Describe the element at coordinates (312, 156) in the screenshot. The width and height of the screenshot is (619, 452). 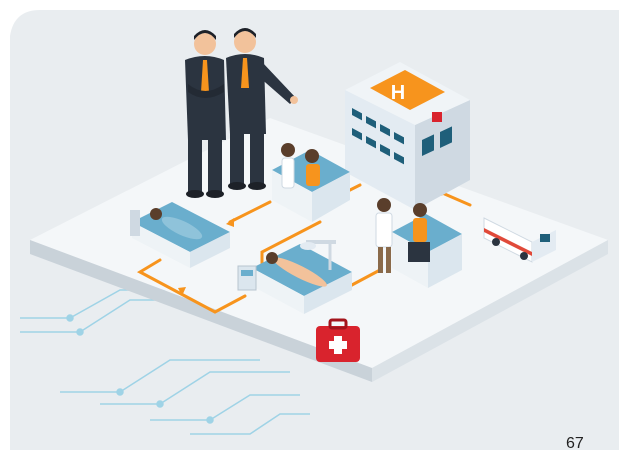
I see `patient-figure` at that location.